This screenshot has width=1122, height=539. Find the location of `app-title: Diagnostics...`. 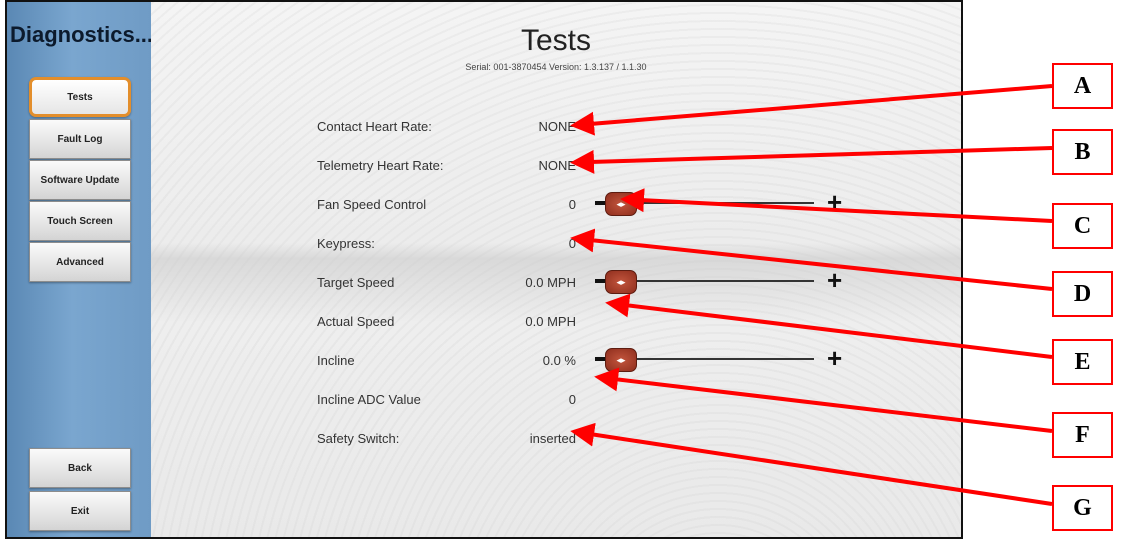

app-title: Diagnostics... is located at coordinates (82, 34).